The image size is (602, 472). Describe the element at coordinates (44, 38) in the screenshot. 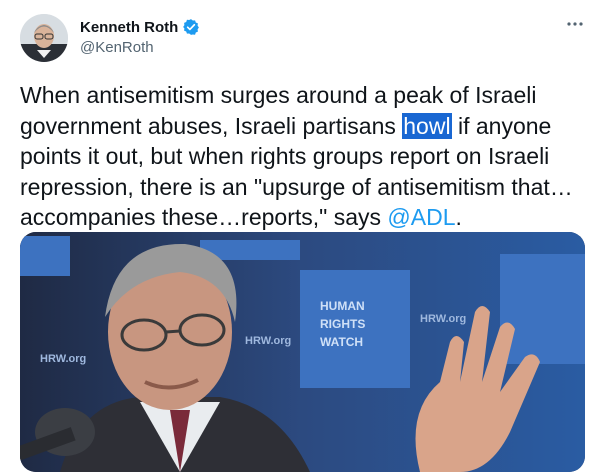

I see `avatar` at that location.